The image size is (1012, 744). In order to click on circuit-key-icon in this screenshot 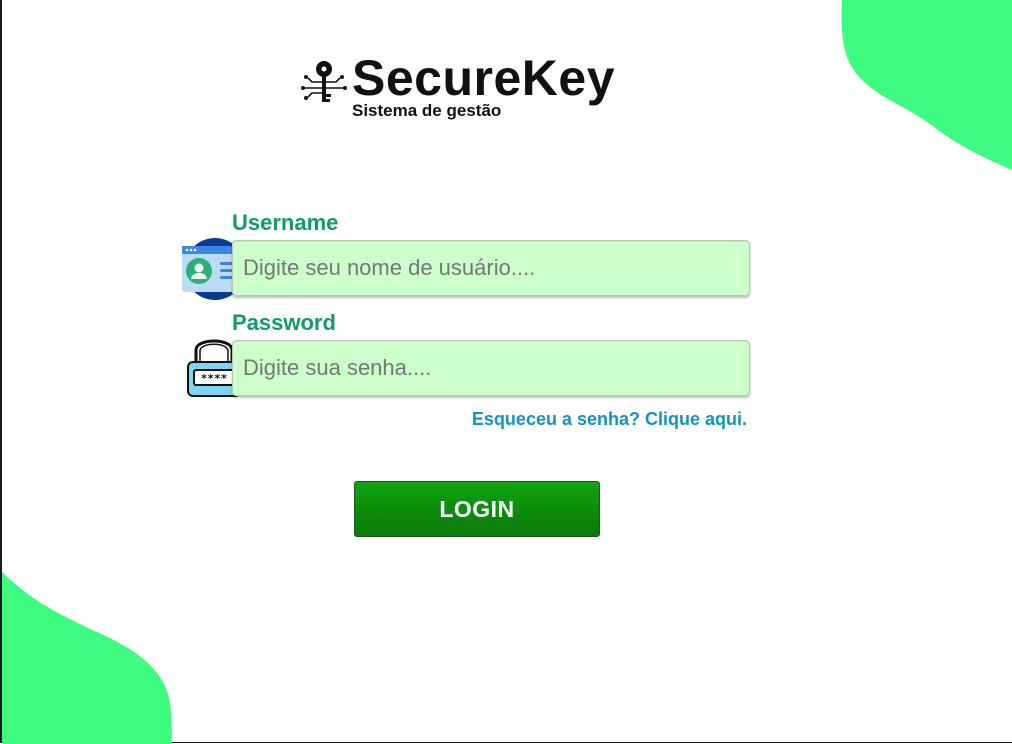, I will do `click(324, 81)`.